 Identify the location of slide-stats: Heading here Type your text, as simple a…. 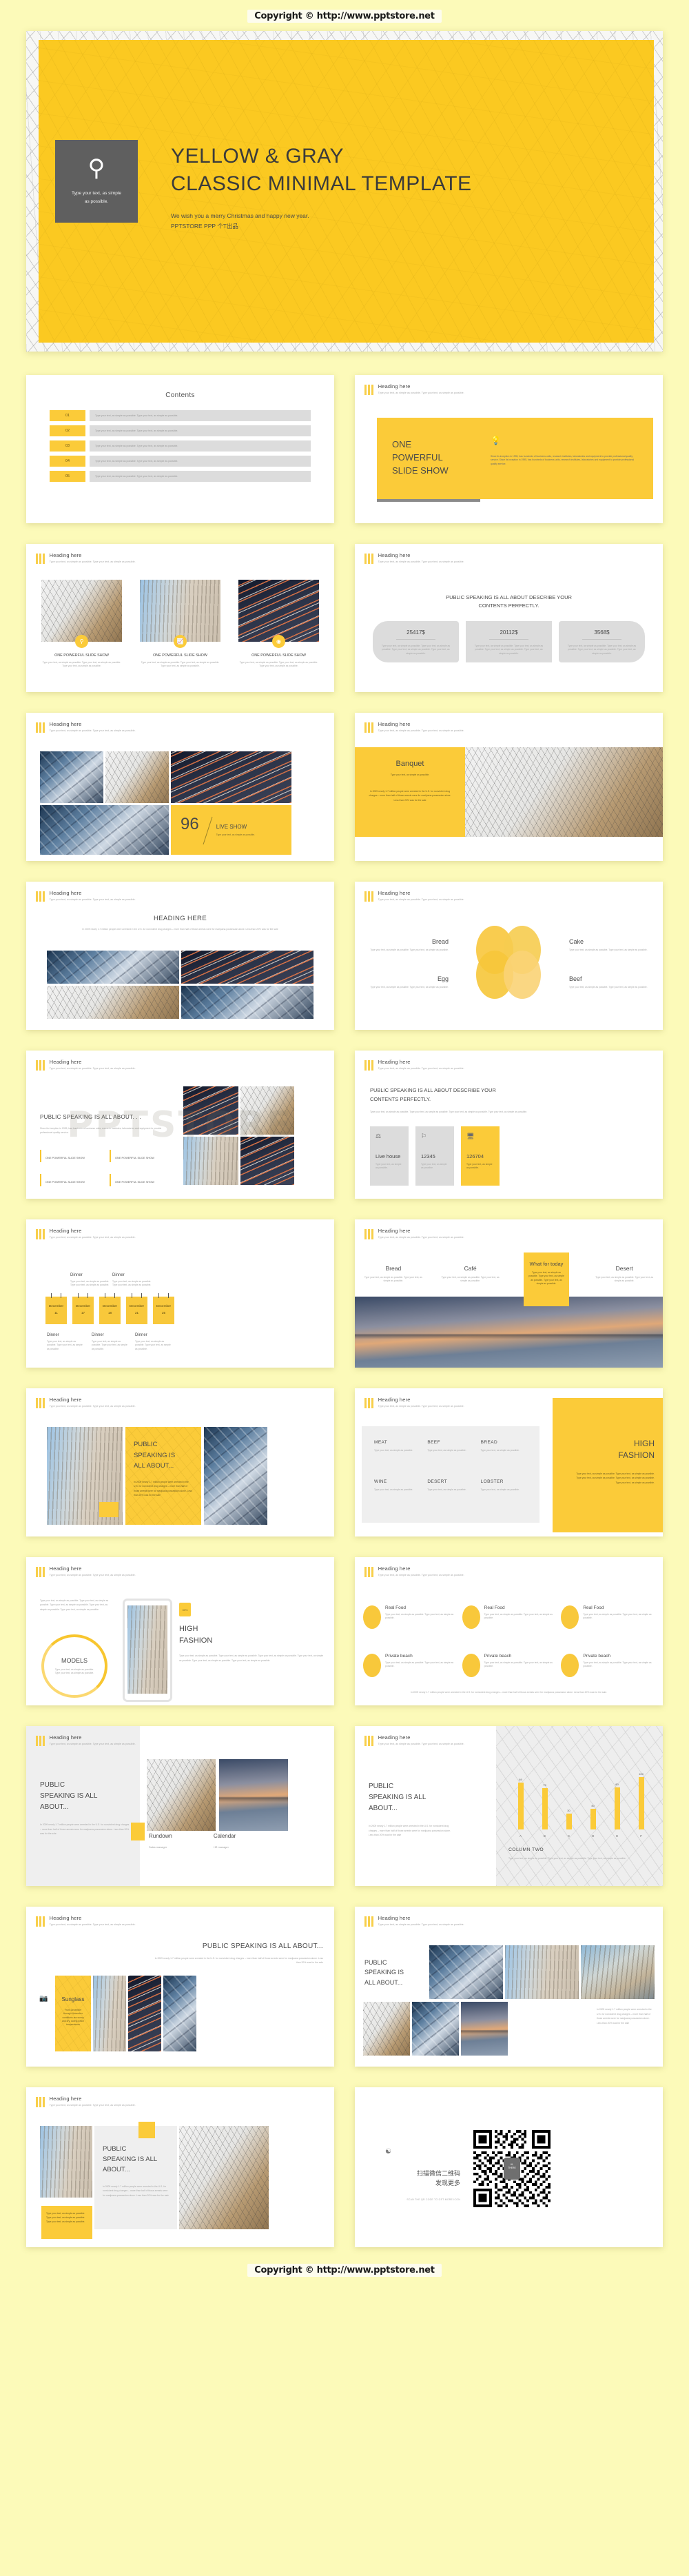
(509, 1125).